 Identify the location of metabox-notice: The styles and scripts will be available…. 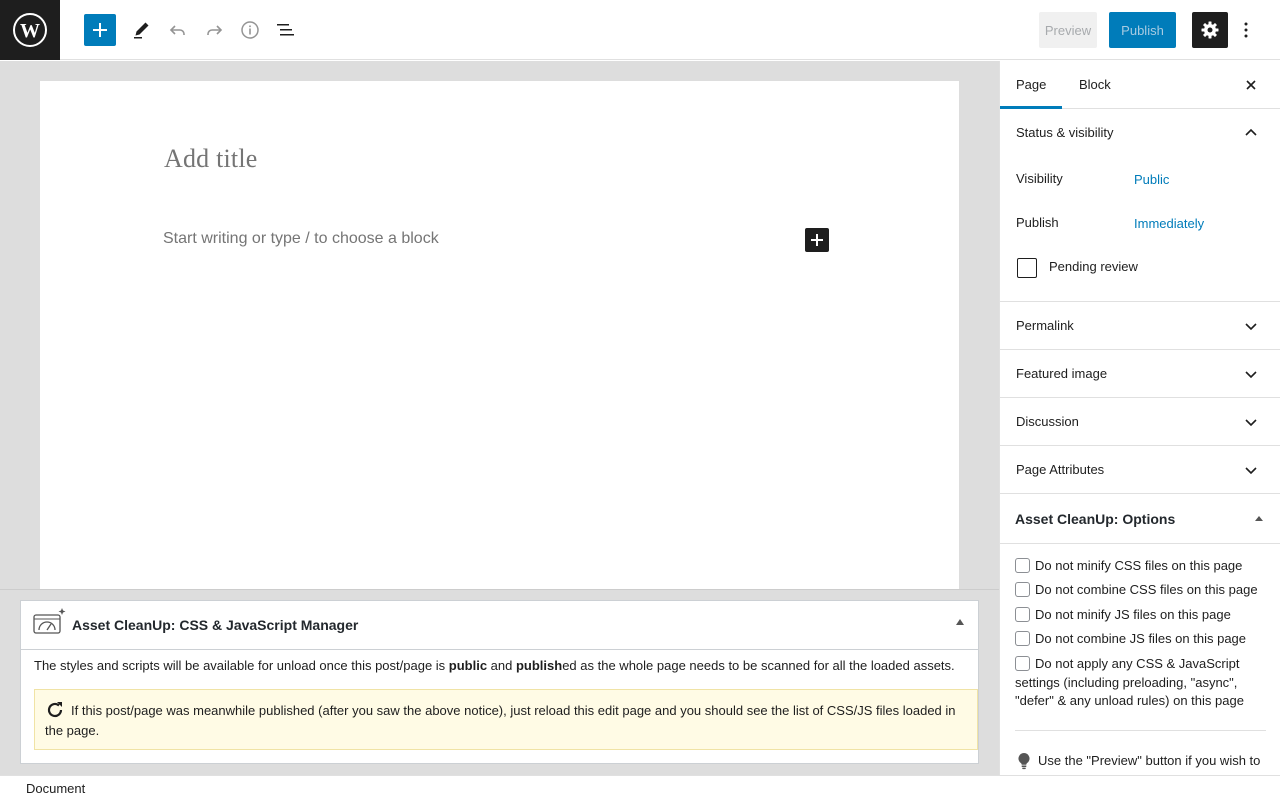
(494, 665).